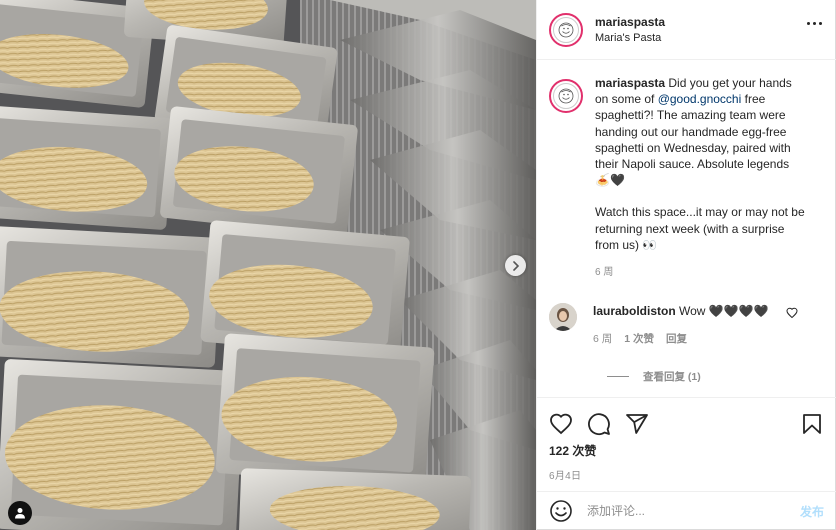 The image size is (836, 530). I want to click on commenter-avatar, so click(563, 317).